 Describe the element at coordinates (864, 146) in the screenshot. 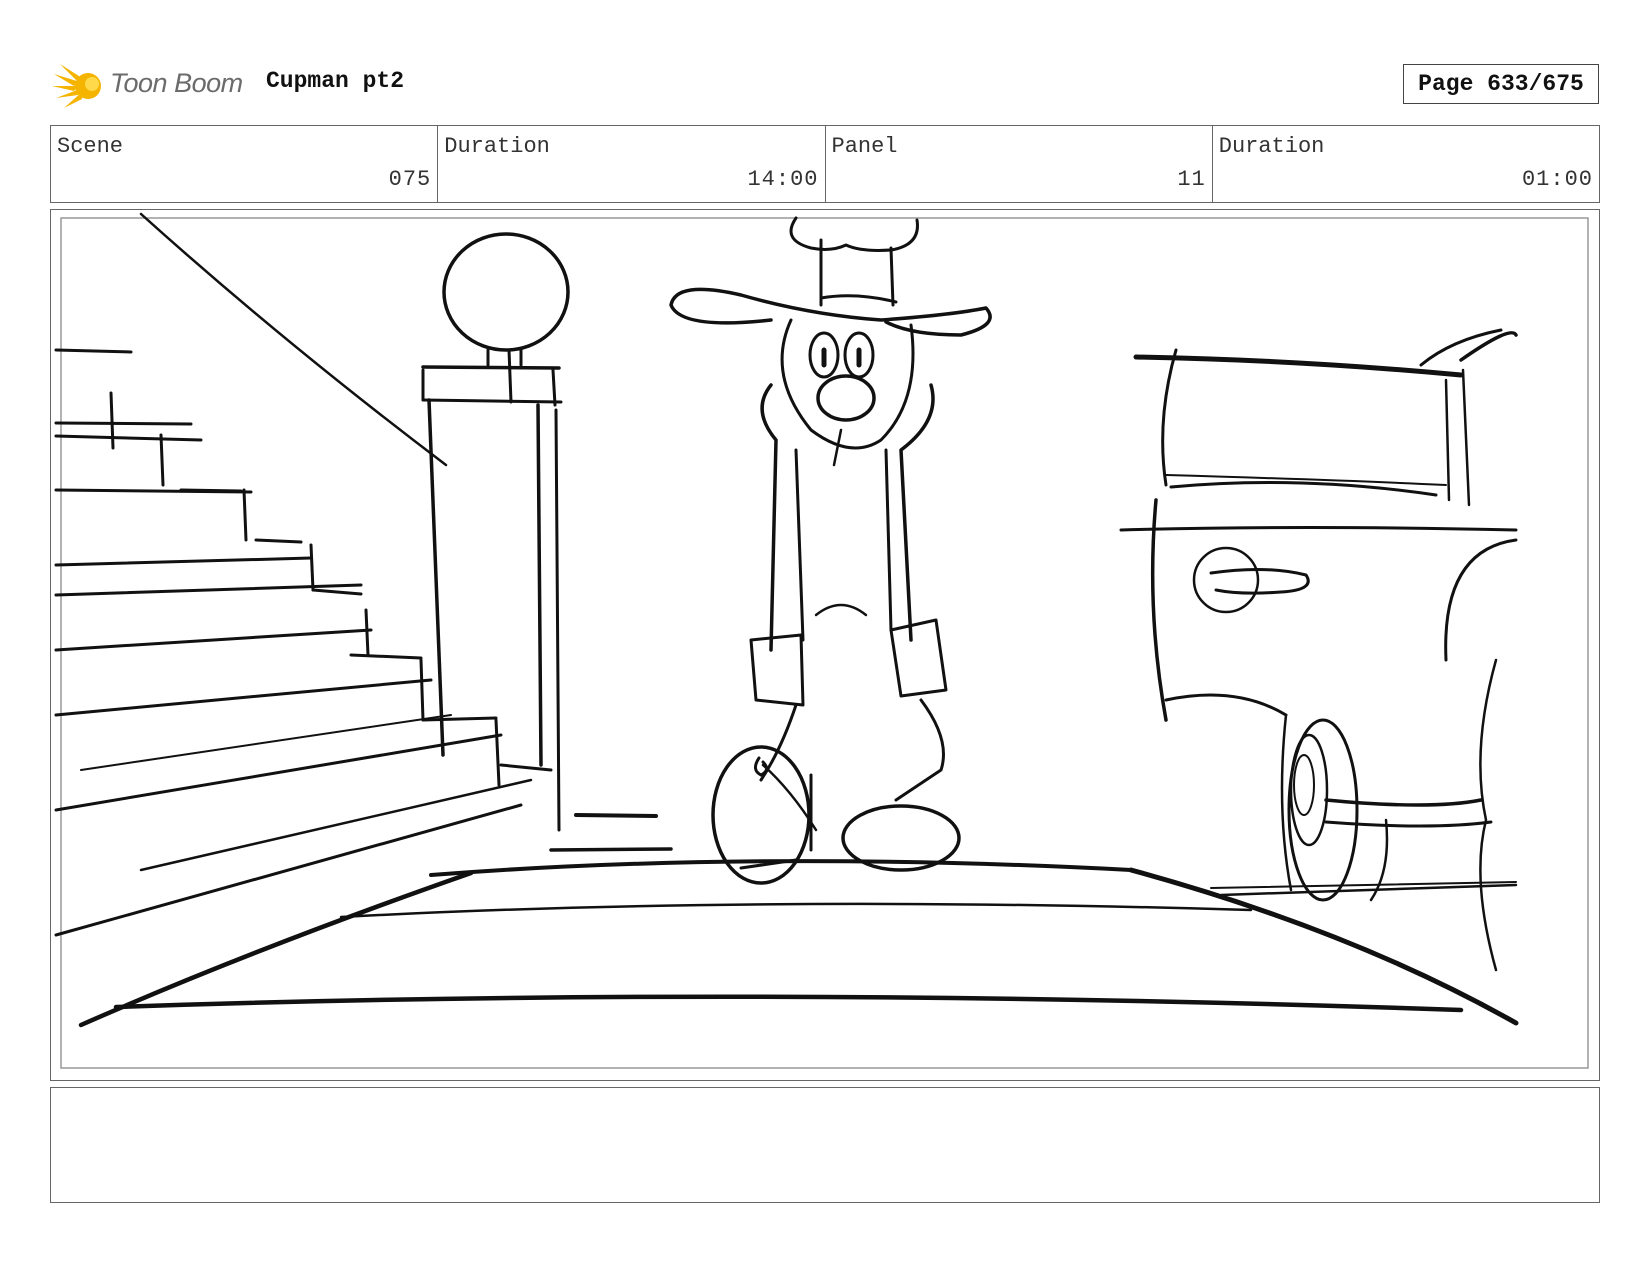

I see `panel-label: Panel` at that location.